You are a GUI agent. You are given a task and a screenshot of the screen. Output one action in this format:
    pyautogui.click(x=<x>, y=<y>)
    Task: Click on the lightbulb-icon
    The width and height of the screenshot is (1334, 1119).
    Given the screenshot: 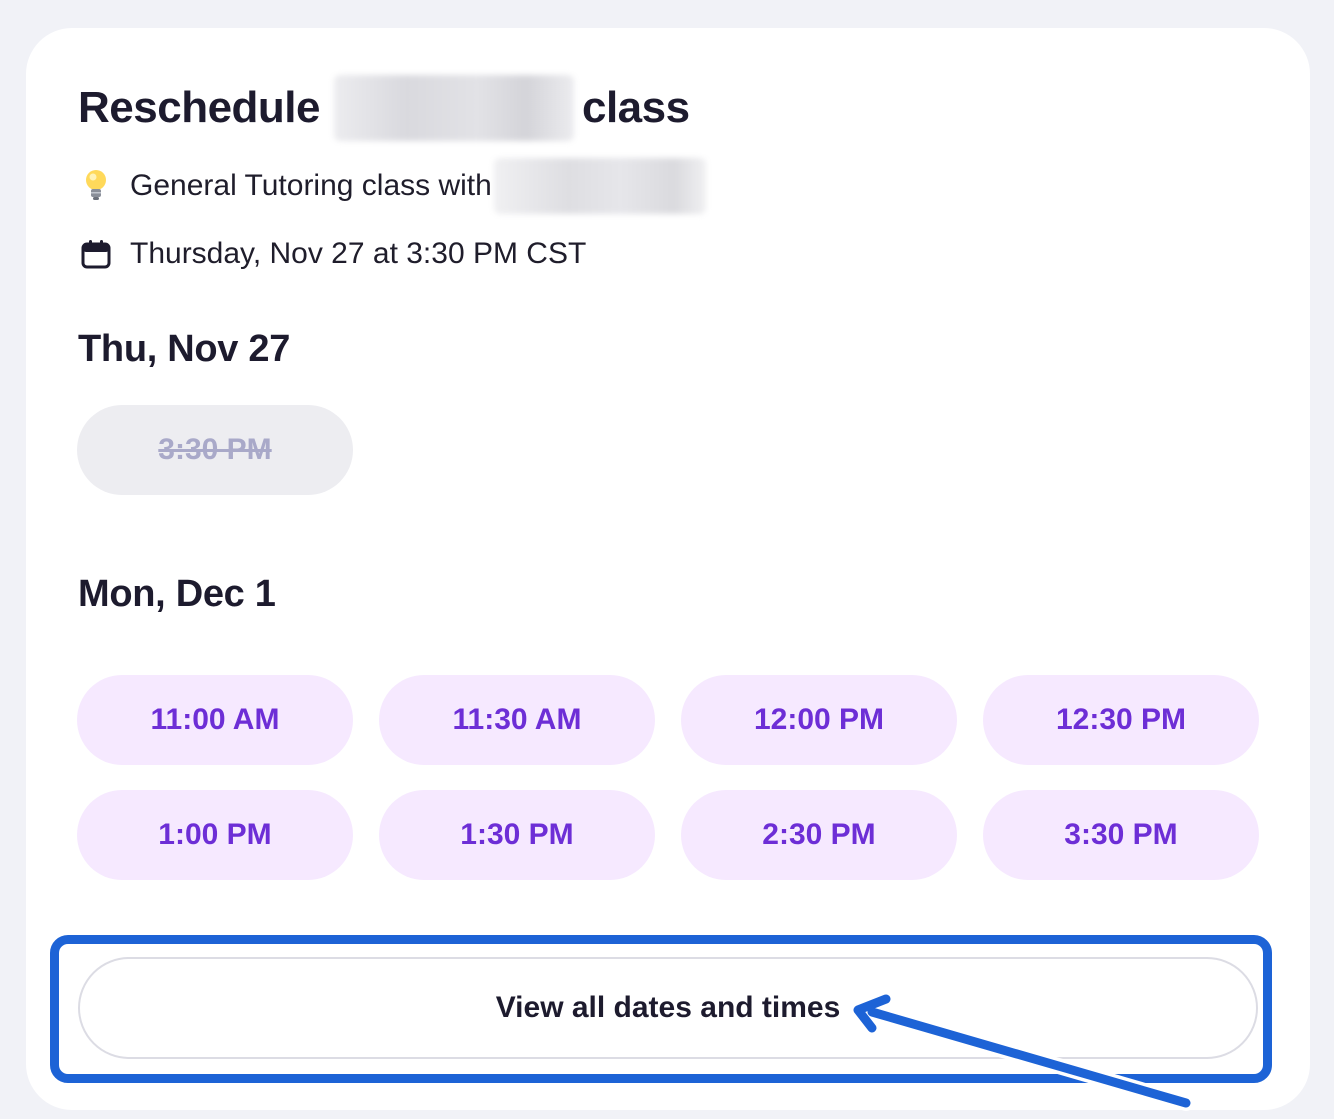 What is the action you would take?
    pyautogui.click(x=96, y=186)
    